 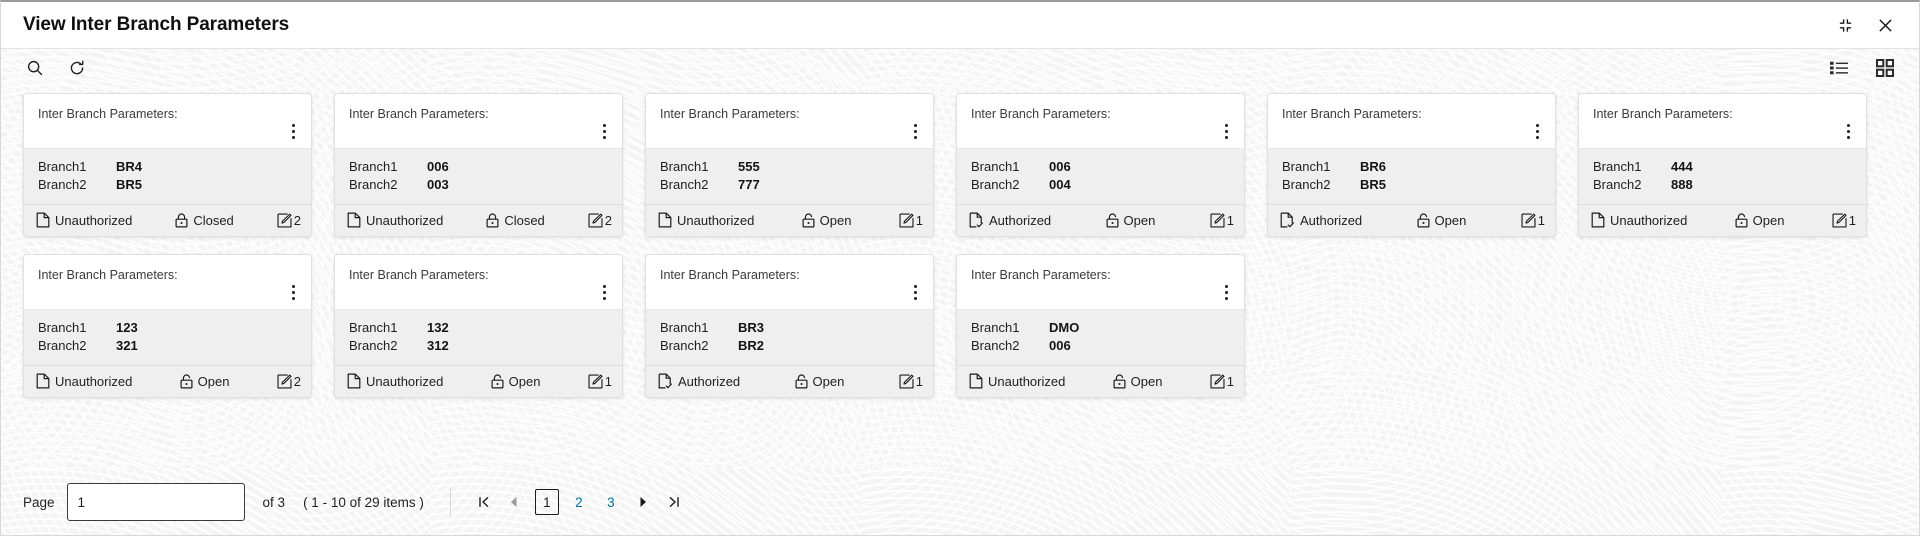 I want to click on collapse-icon, so click(x=1845, y=25).